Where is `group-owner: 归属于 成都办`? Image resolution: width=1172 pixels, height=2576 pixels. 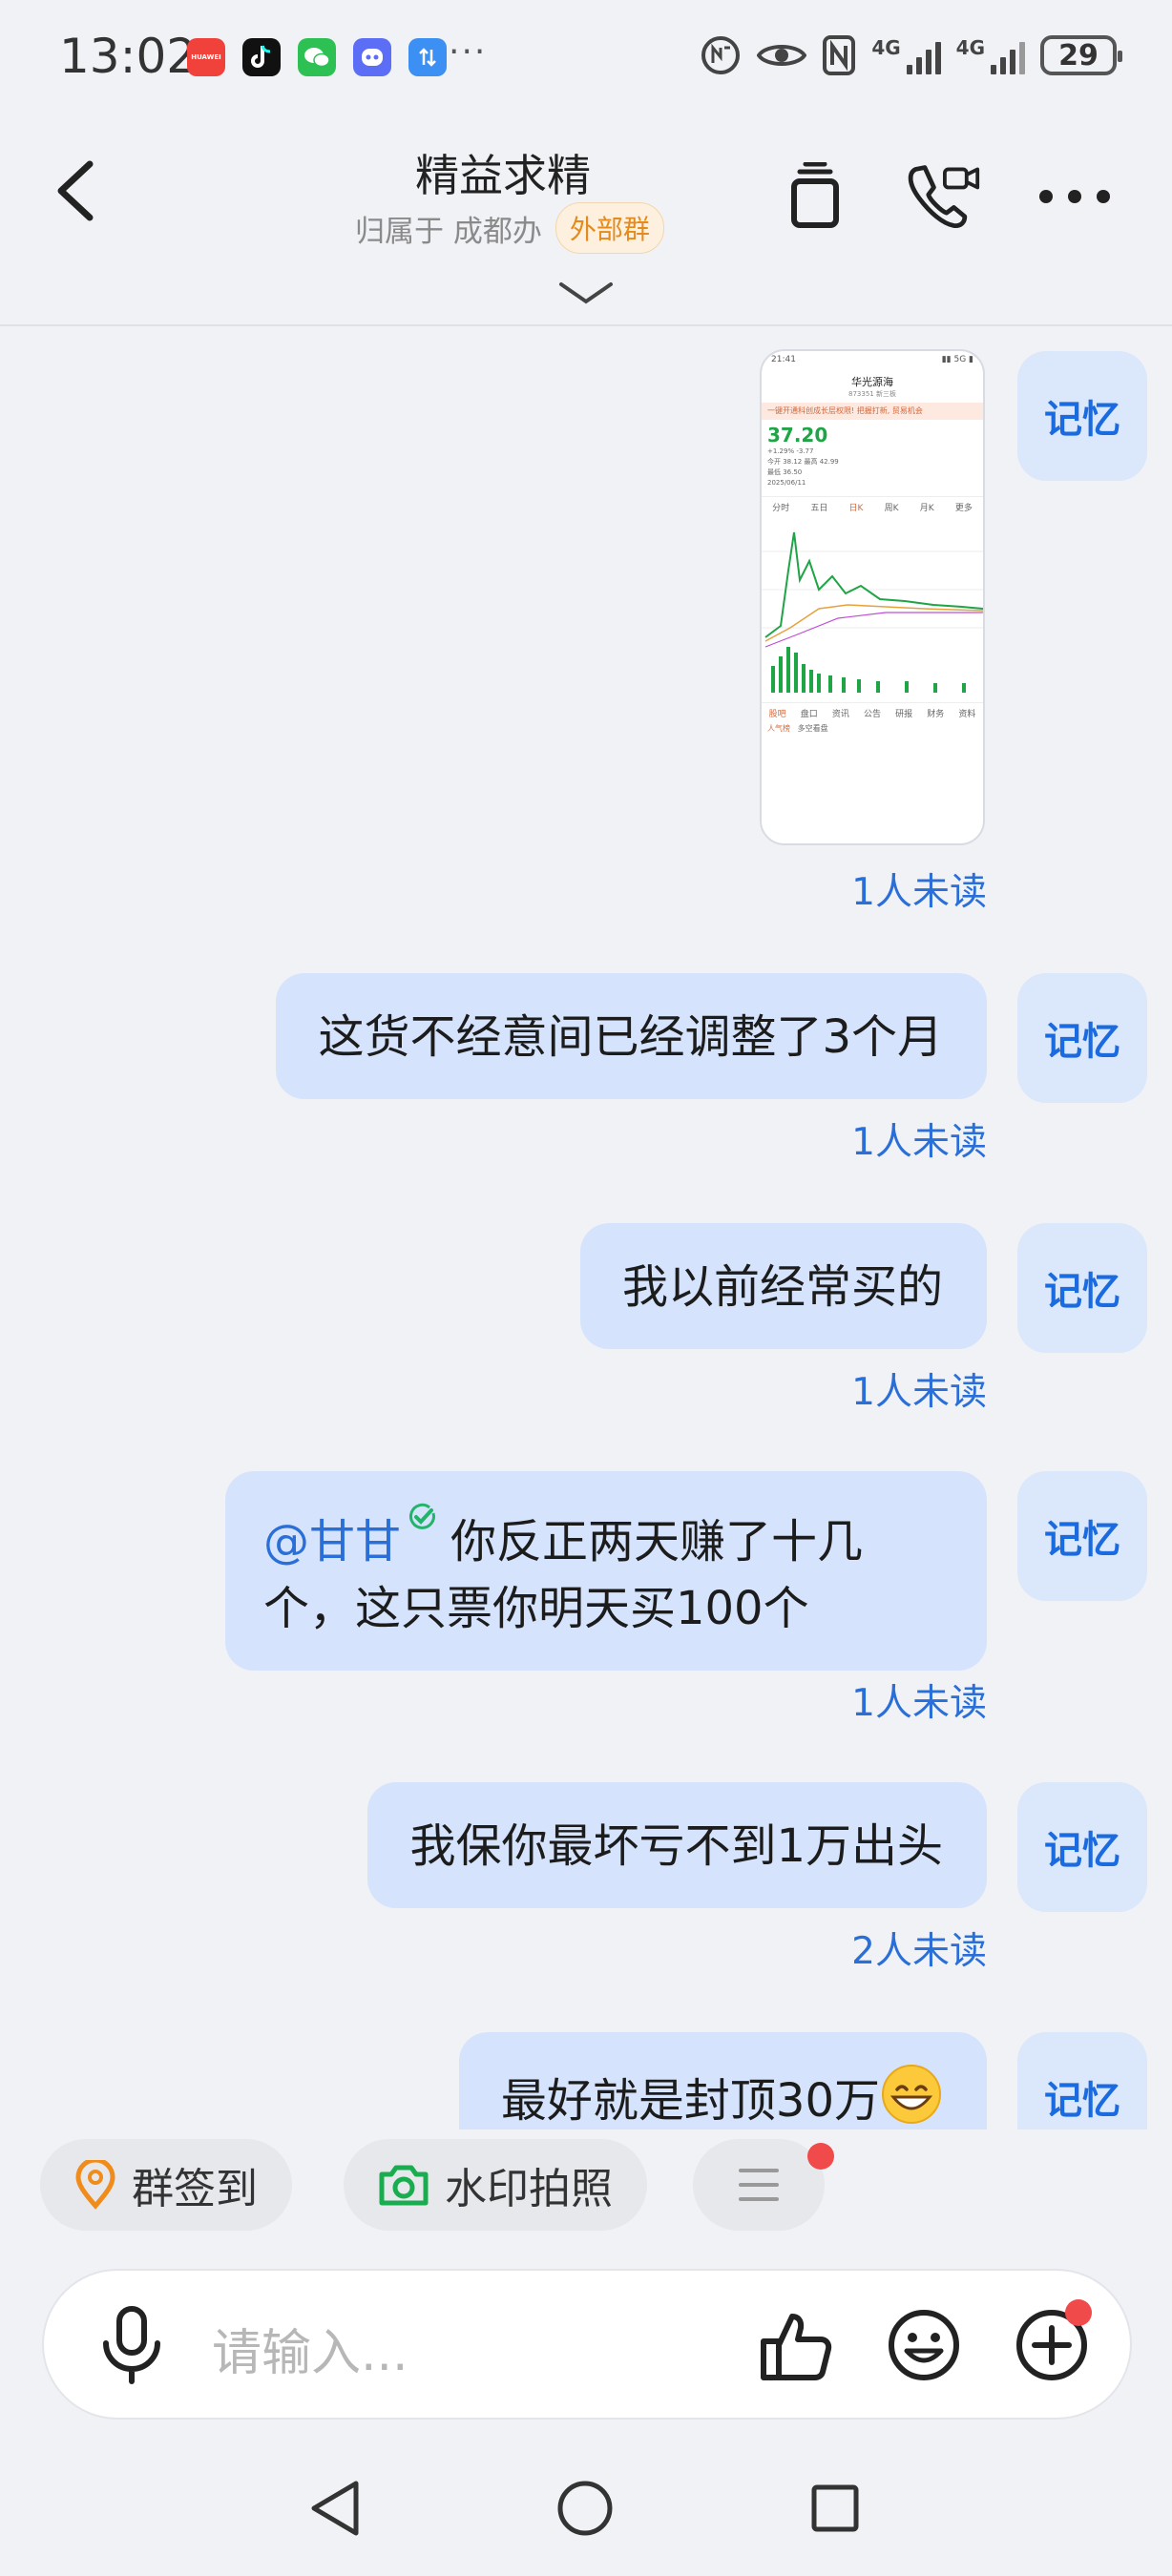 group-owner: 归属于 成都办 is located at coordinates (448, 231).